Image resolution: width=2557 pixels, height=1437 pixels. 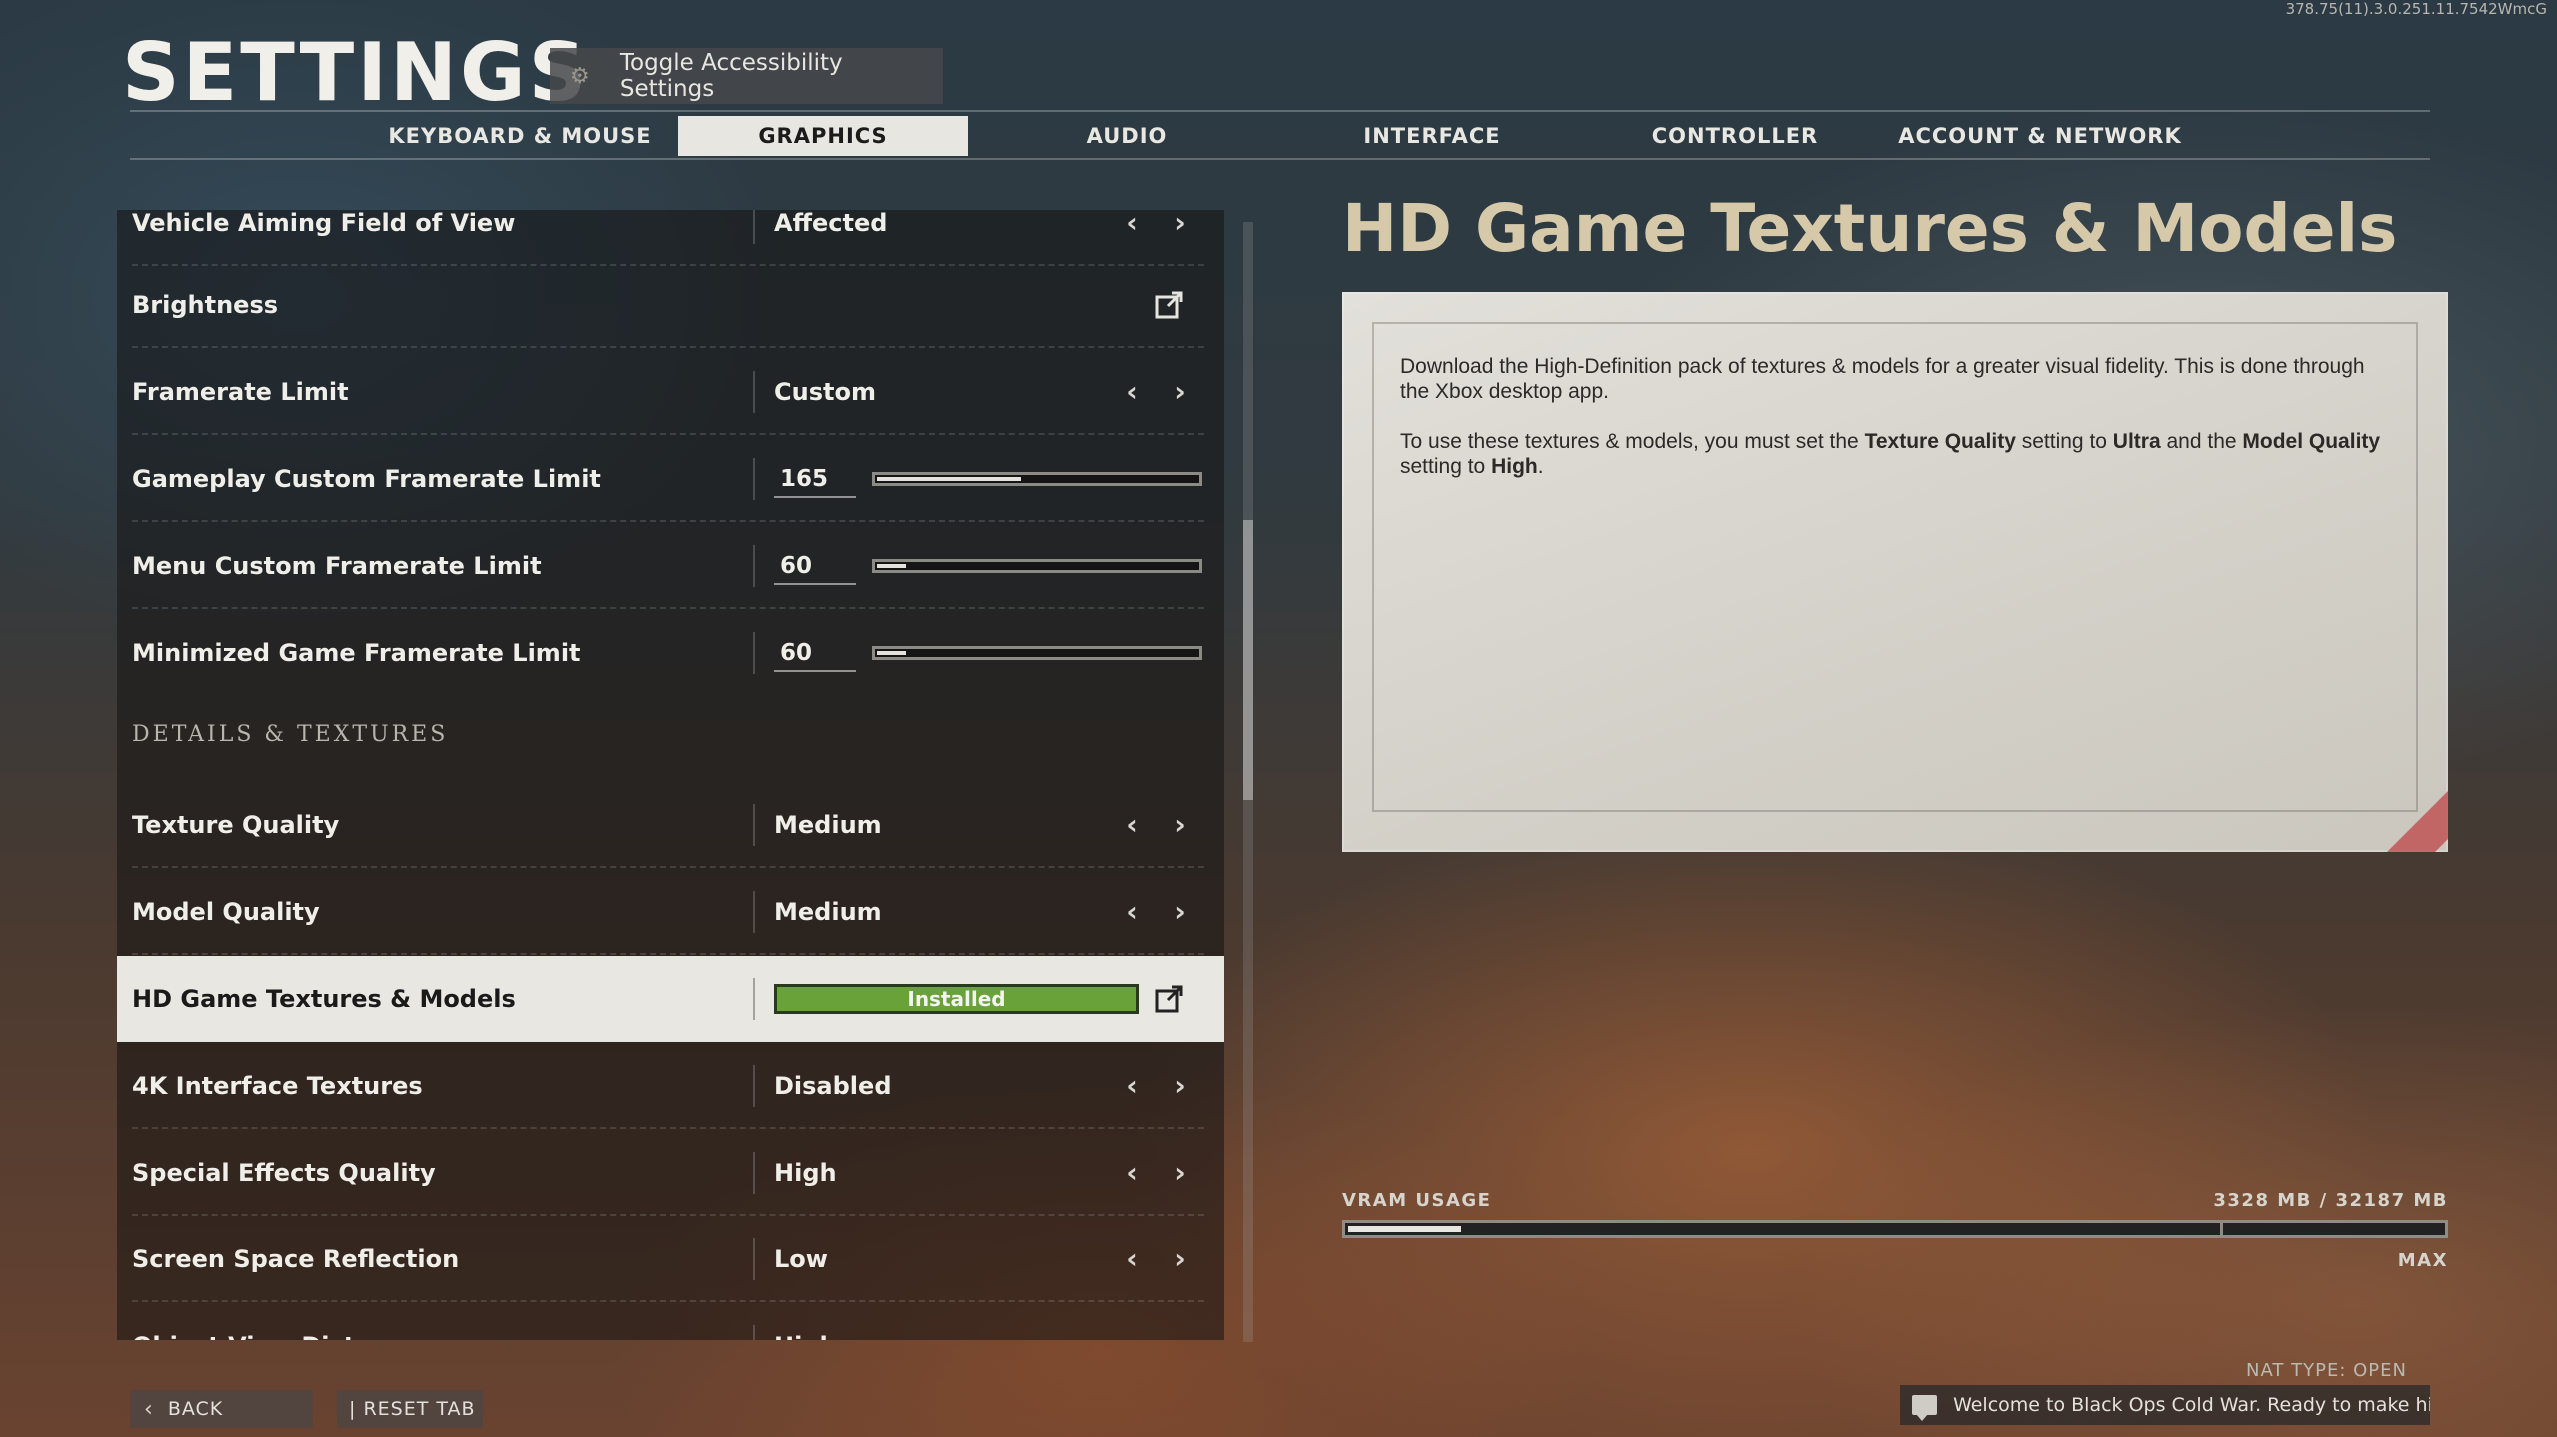 What do you see at coordinates (1280, 159) in the screenshot?
I see `tabs-divider-bottom` at bounding box center [1280, 159].